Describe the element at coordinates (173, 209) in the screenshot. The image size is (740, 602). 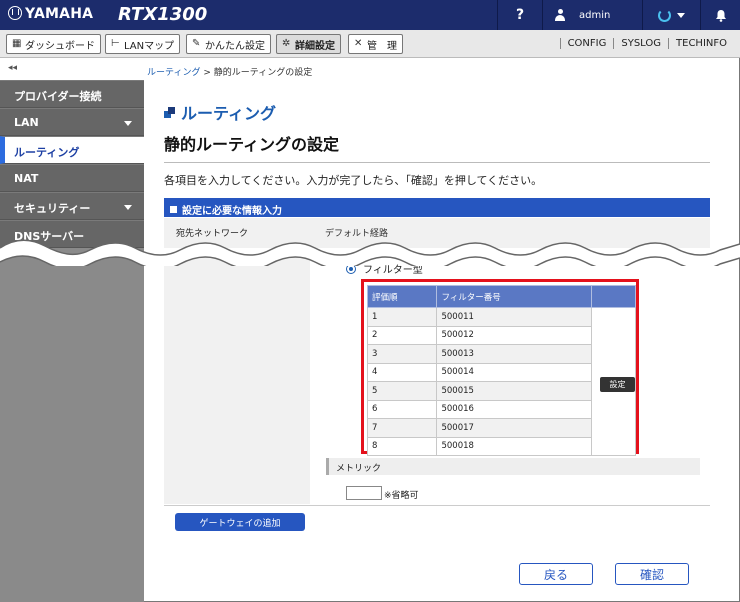
I see `square-icon` at that location.